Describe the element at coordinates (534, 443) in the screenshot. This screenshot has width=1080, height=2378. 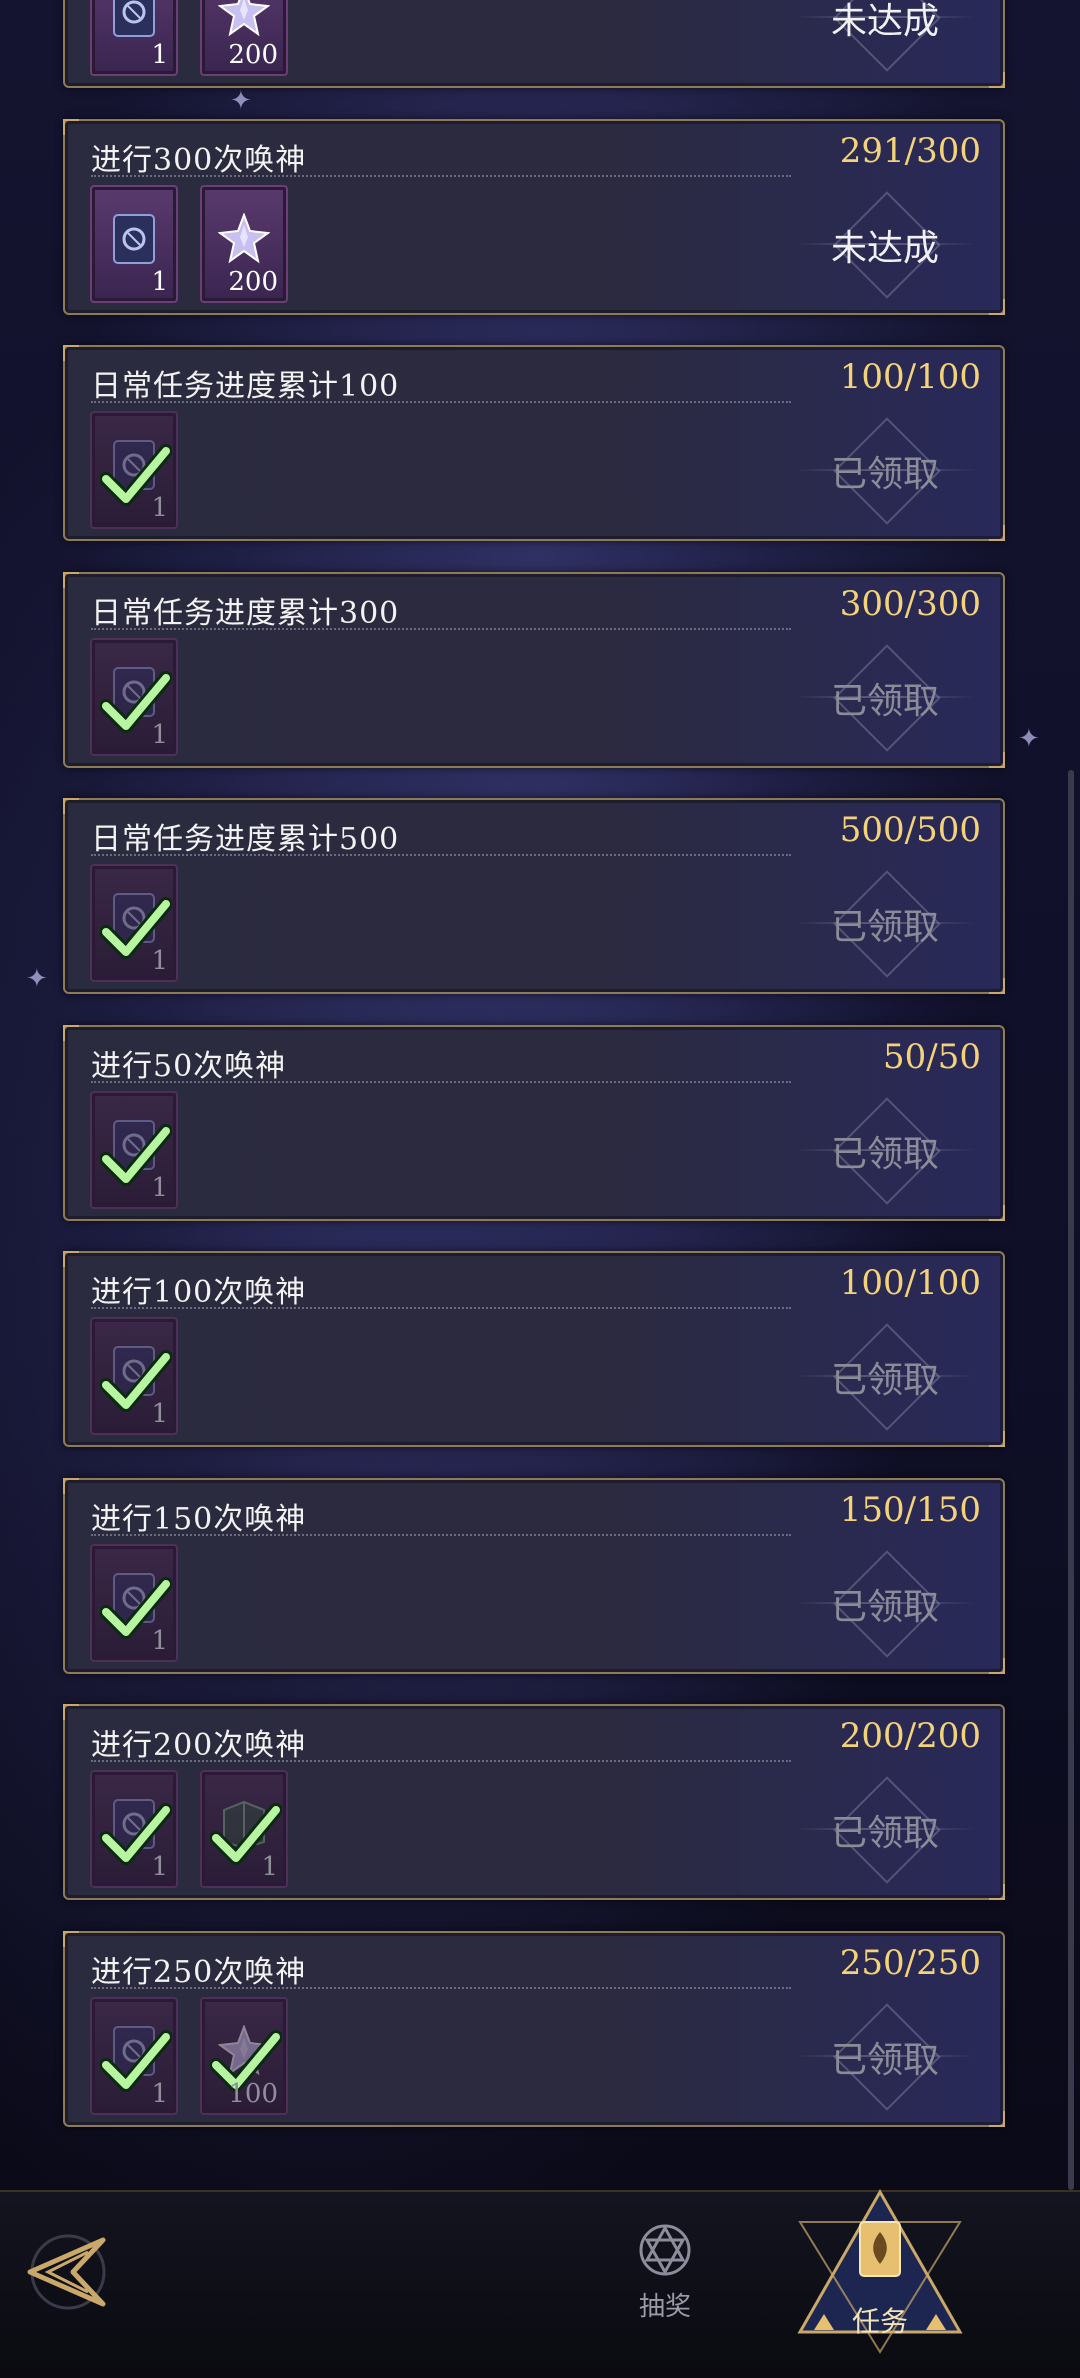
I see `task-card: 日常任务进度累计100 100/100 1 已领取` at that location.